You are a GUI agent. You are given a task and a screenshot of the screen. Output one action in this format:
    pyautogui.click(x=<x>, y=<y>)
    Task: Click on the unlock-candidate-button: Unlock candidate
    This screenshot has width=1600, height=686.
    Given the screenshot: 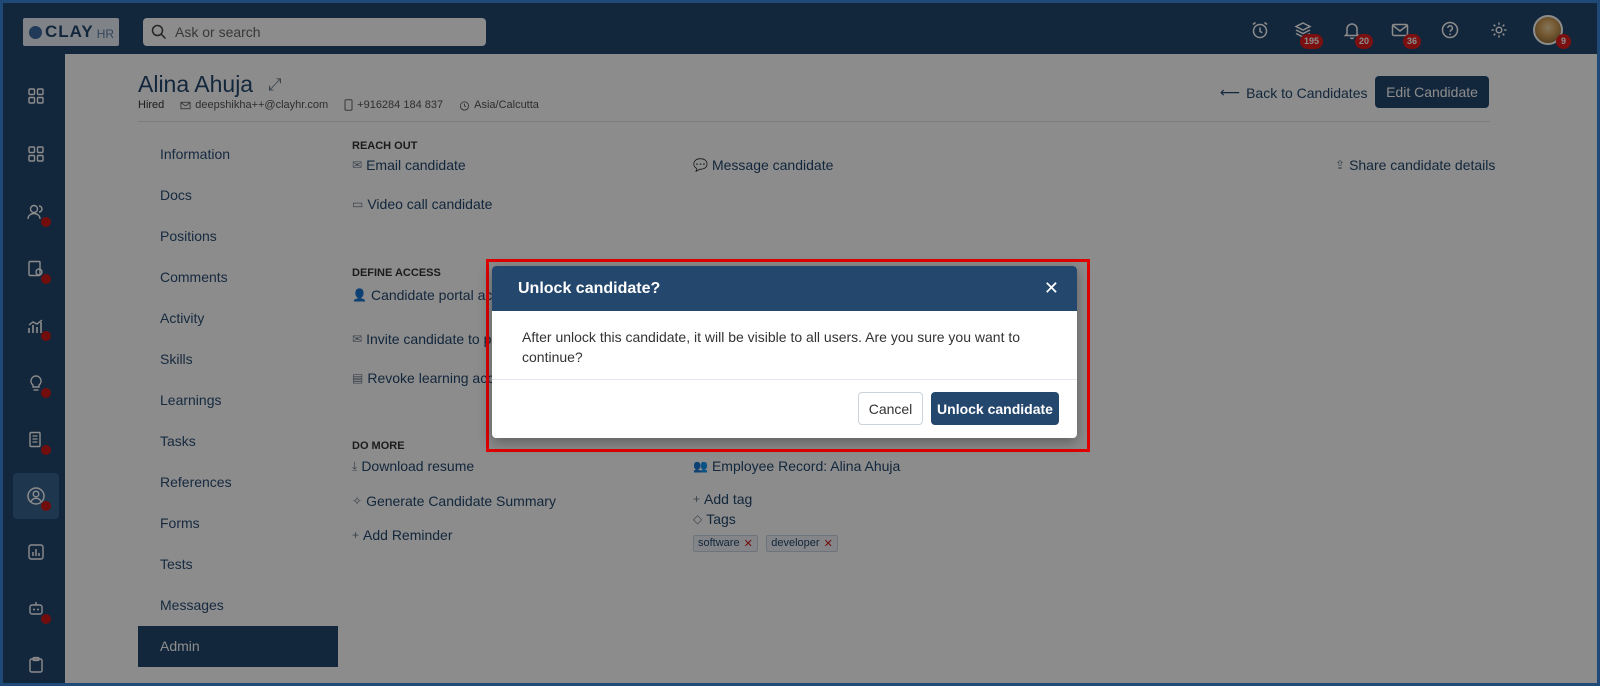 What is the action you would take?
    pyautogui.click(x=995, y=408)
    